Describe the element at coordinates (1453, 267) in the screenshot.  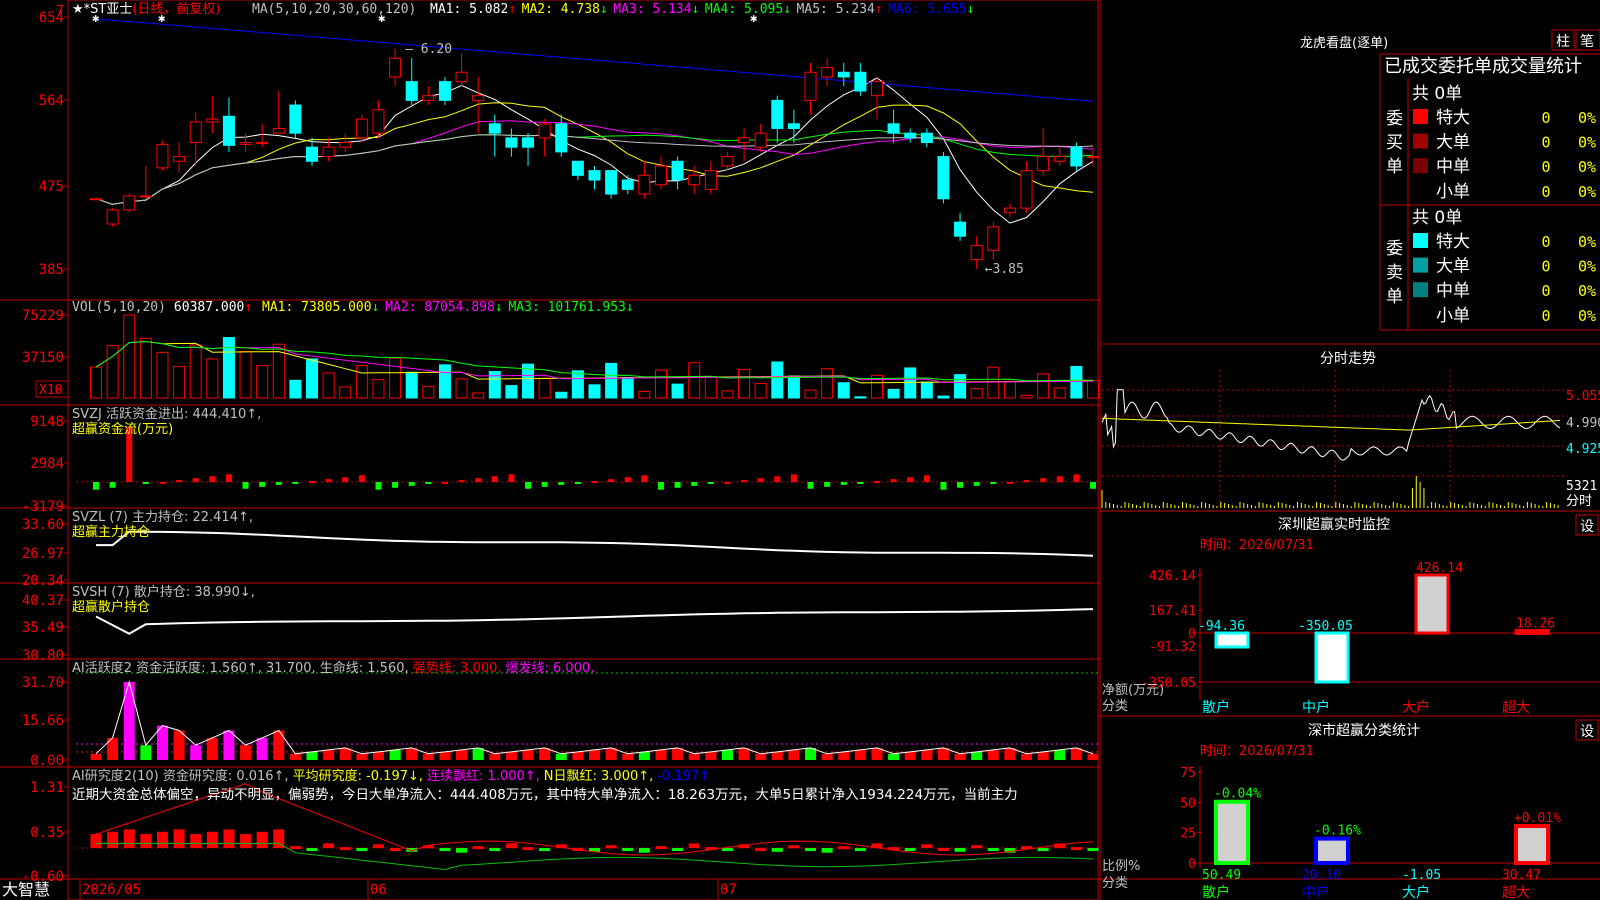
I see `sell-row-name: 大单` at that location.